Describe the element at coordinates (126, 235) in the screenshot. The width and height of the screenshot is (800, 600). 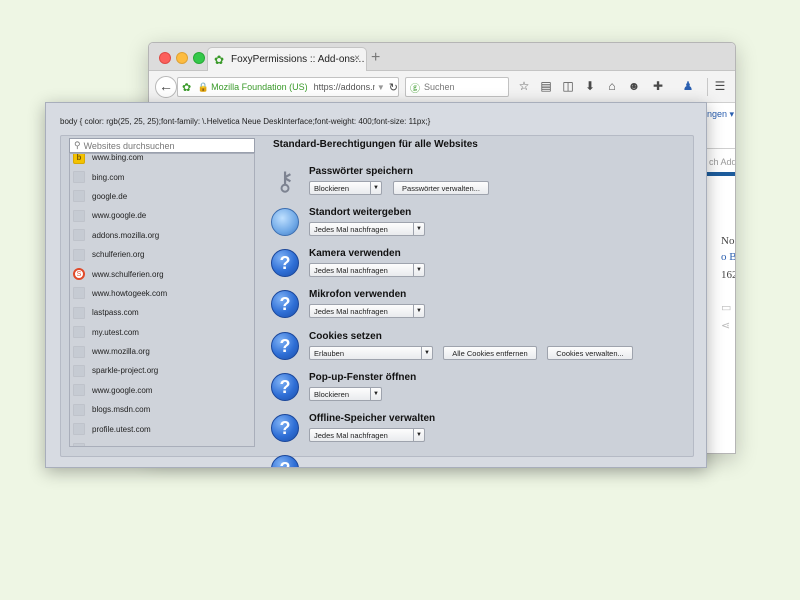
I see `site-domain: addons.mozilla.org` at that location.